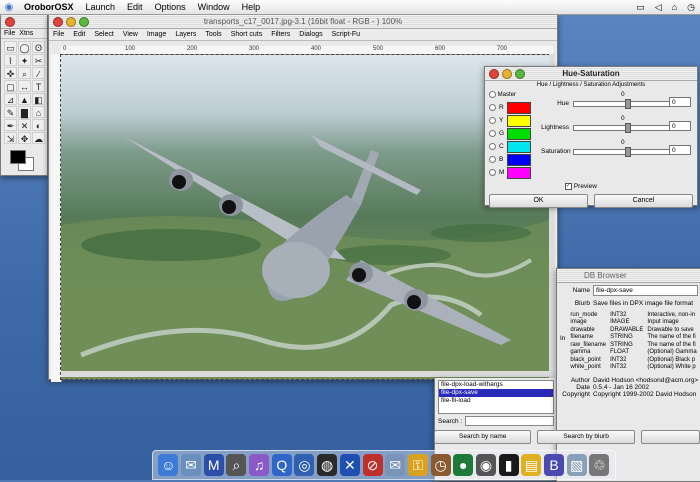 This screenshot has width=700, height=482. Describe the element at coordinates (10, 138) in the screenshot. I see `tool-21-icon: ⇲` at that location.